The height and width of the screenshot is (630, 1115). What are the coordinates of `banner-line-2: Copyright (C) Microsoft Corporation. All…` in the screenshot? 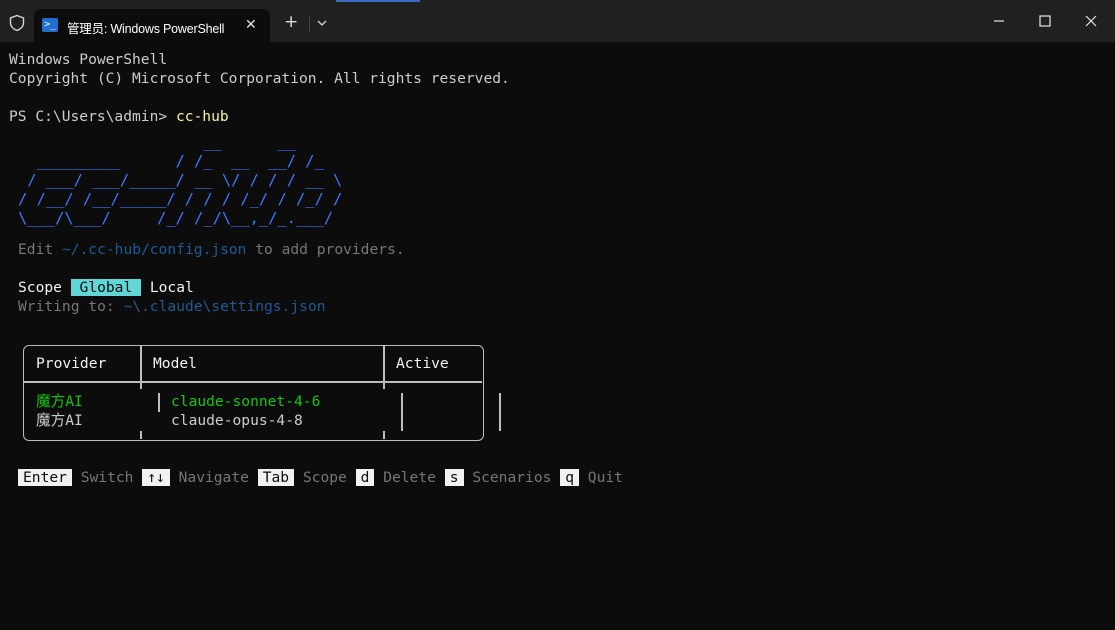 It's located at (259, 78).